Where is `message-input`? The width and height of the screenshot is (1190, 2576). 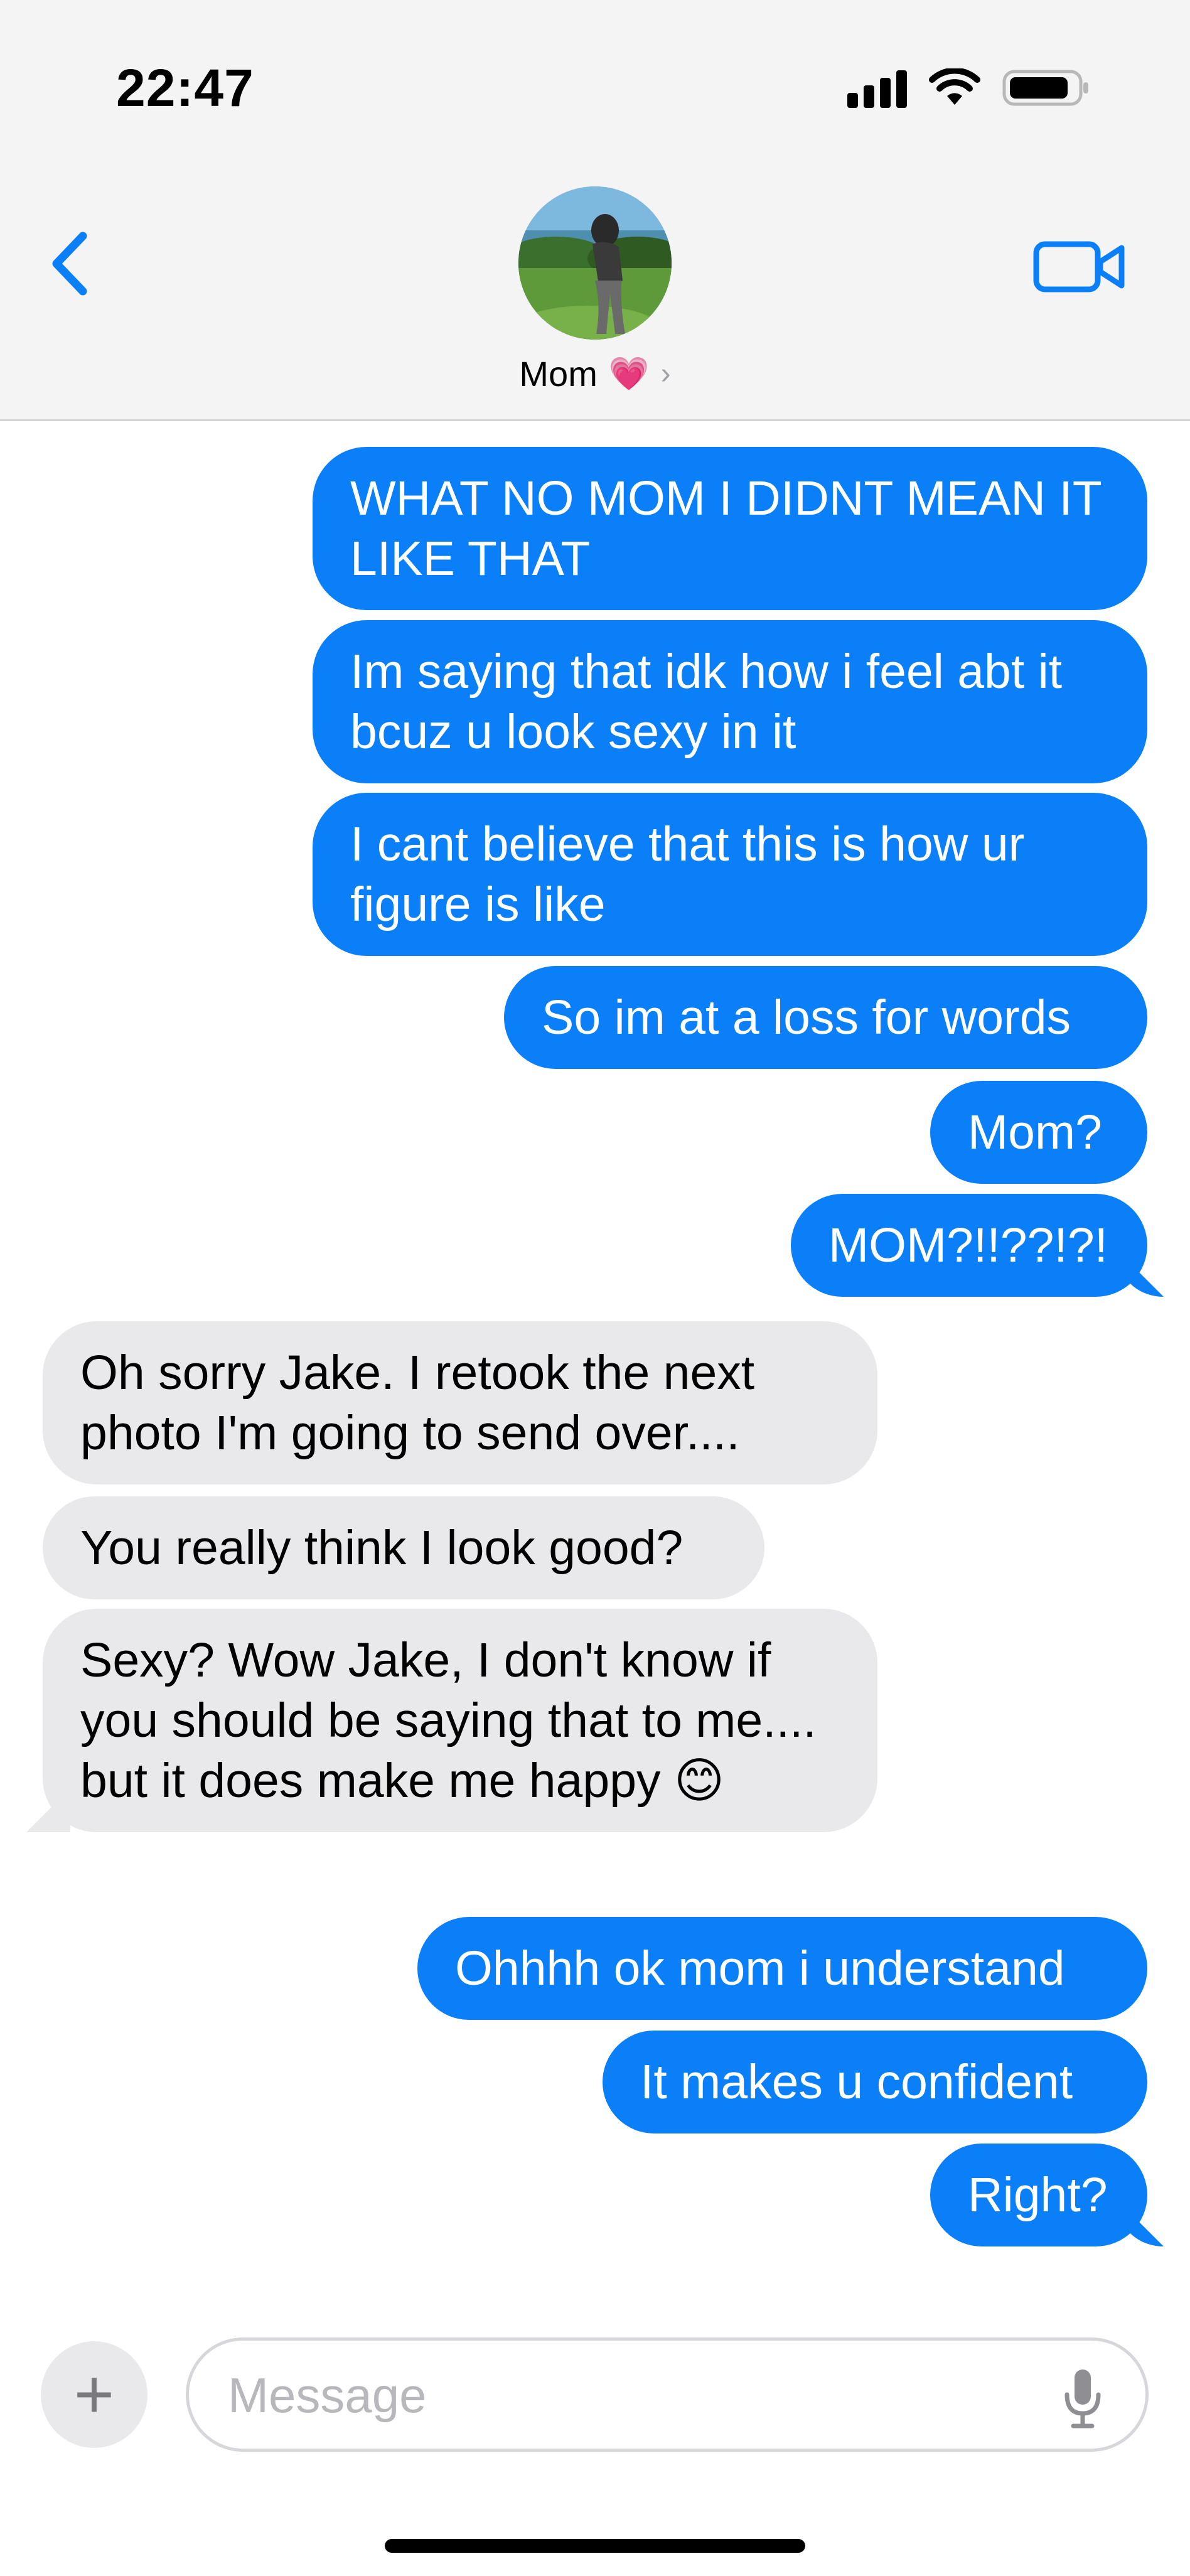 message-input is located at coordinates (636, 2395).